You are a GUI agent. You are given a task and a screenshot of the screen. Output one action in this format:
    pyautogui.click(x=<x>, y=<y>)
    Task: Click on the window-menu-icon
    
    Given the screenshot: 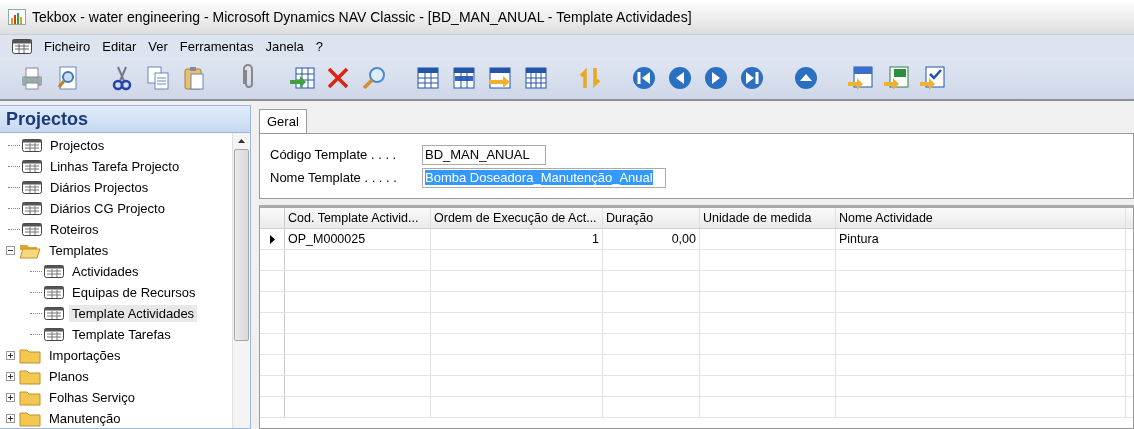 What is the action you would take?
    pyautogui.click(x=22, y=46)
    